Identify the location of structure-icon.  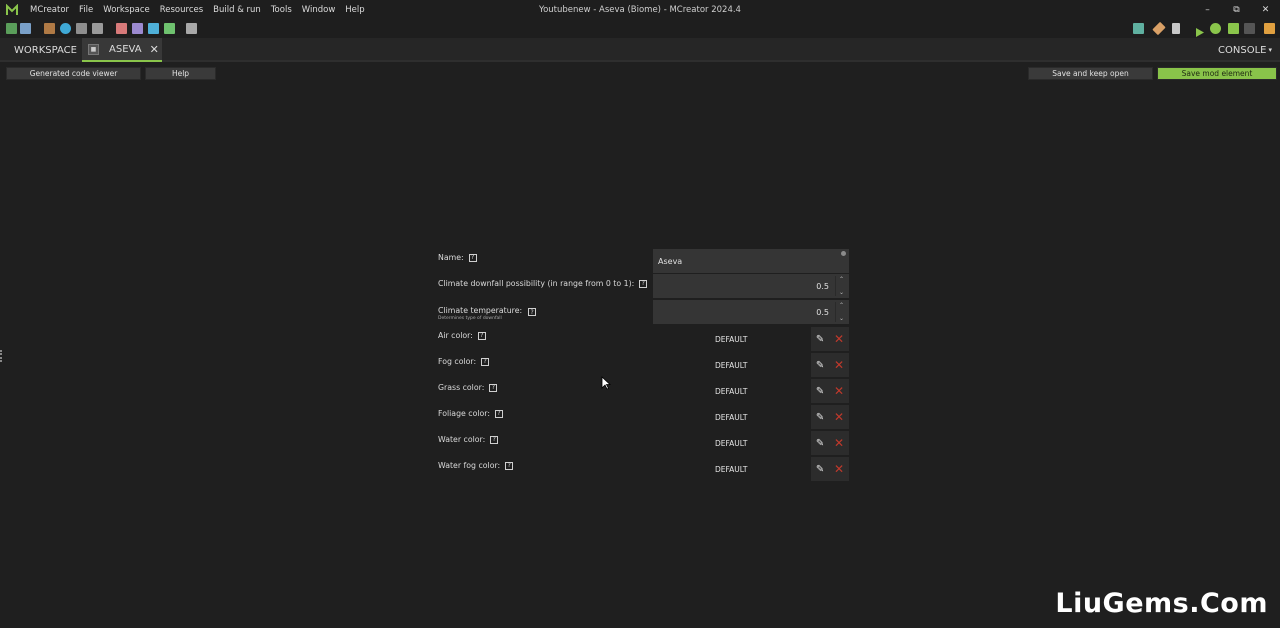
(153, 28).